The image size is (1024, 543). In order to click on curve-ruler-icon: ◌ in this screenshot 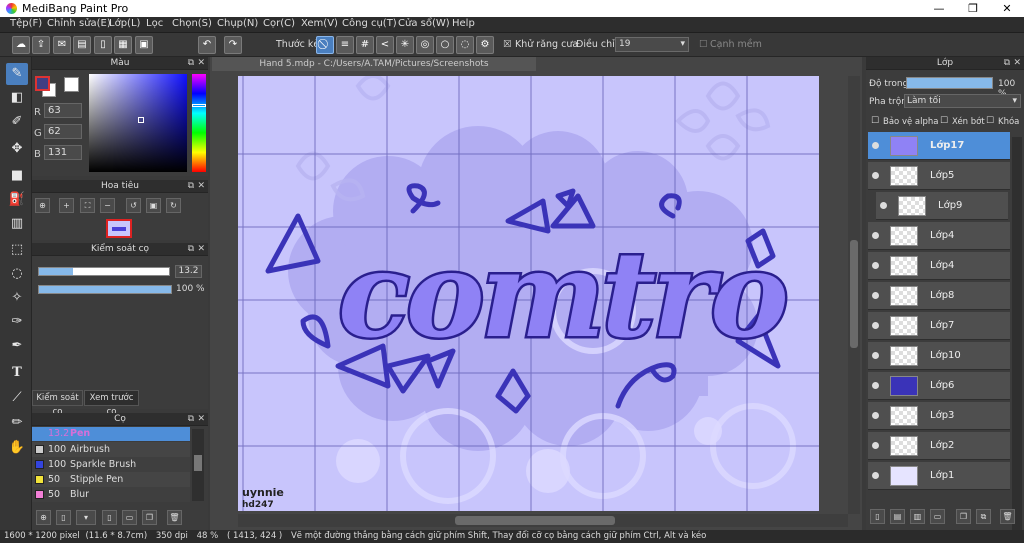, I will do `click(465, 45)`.